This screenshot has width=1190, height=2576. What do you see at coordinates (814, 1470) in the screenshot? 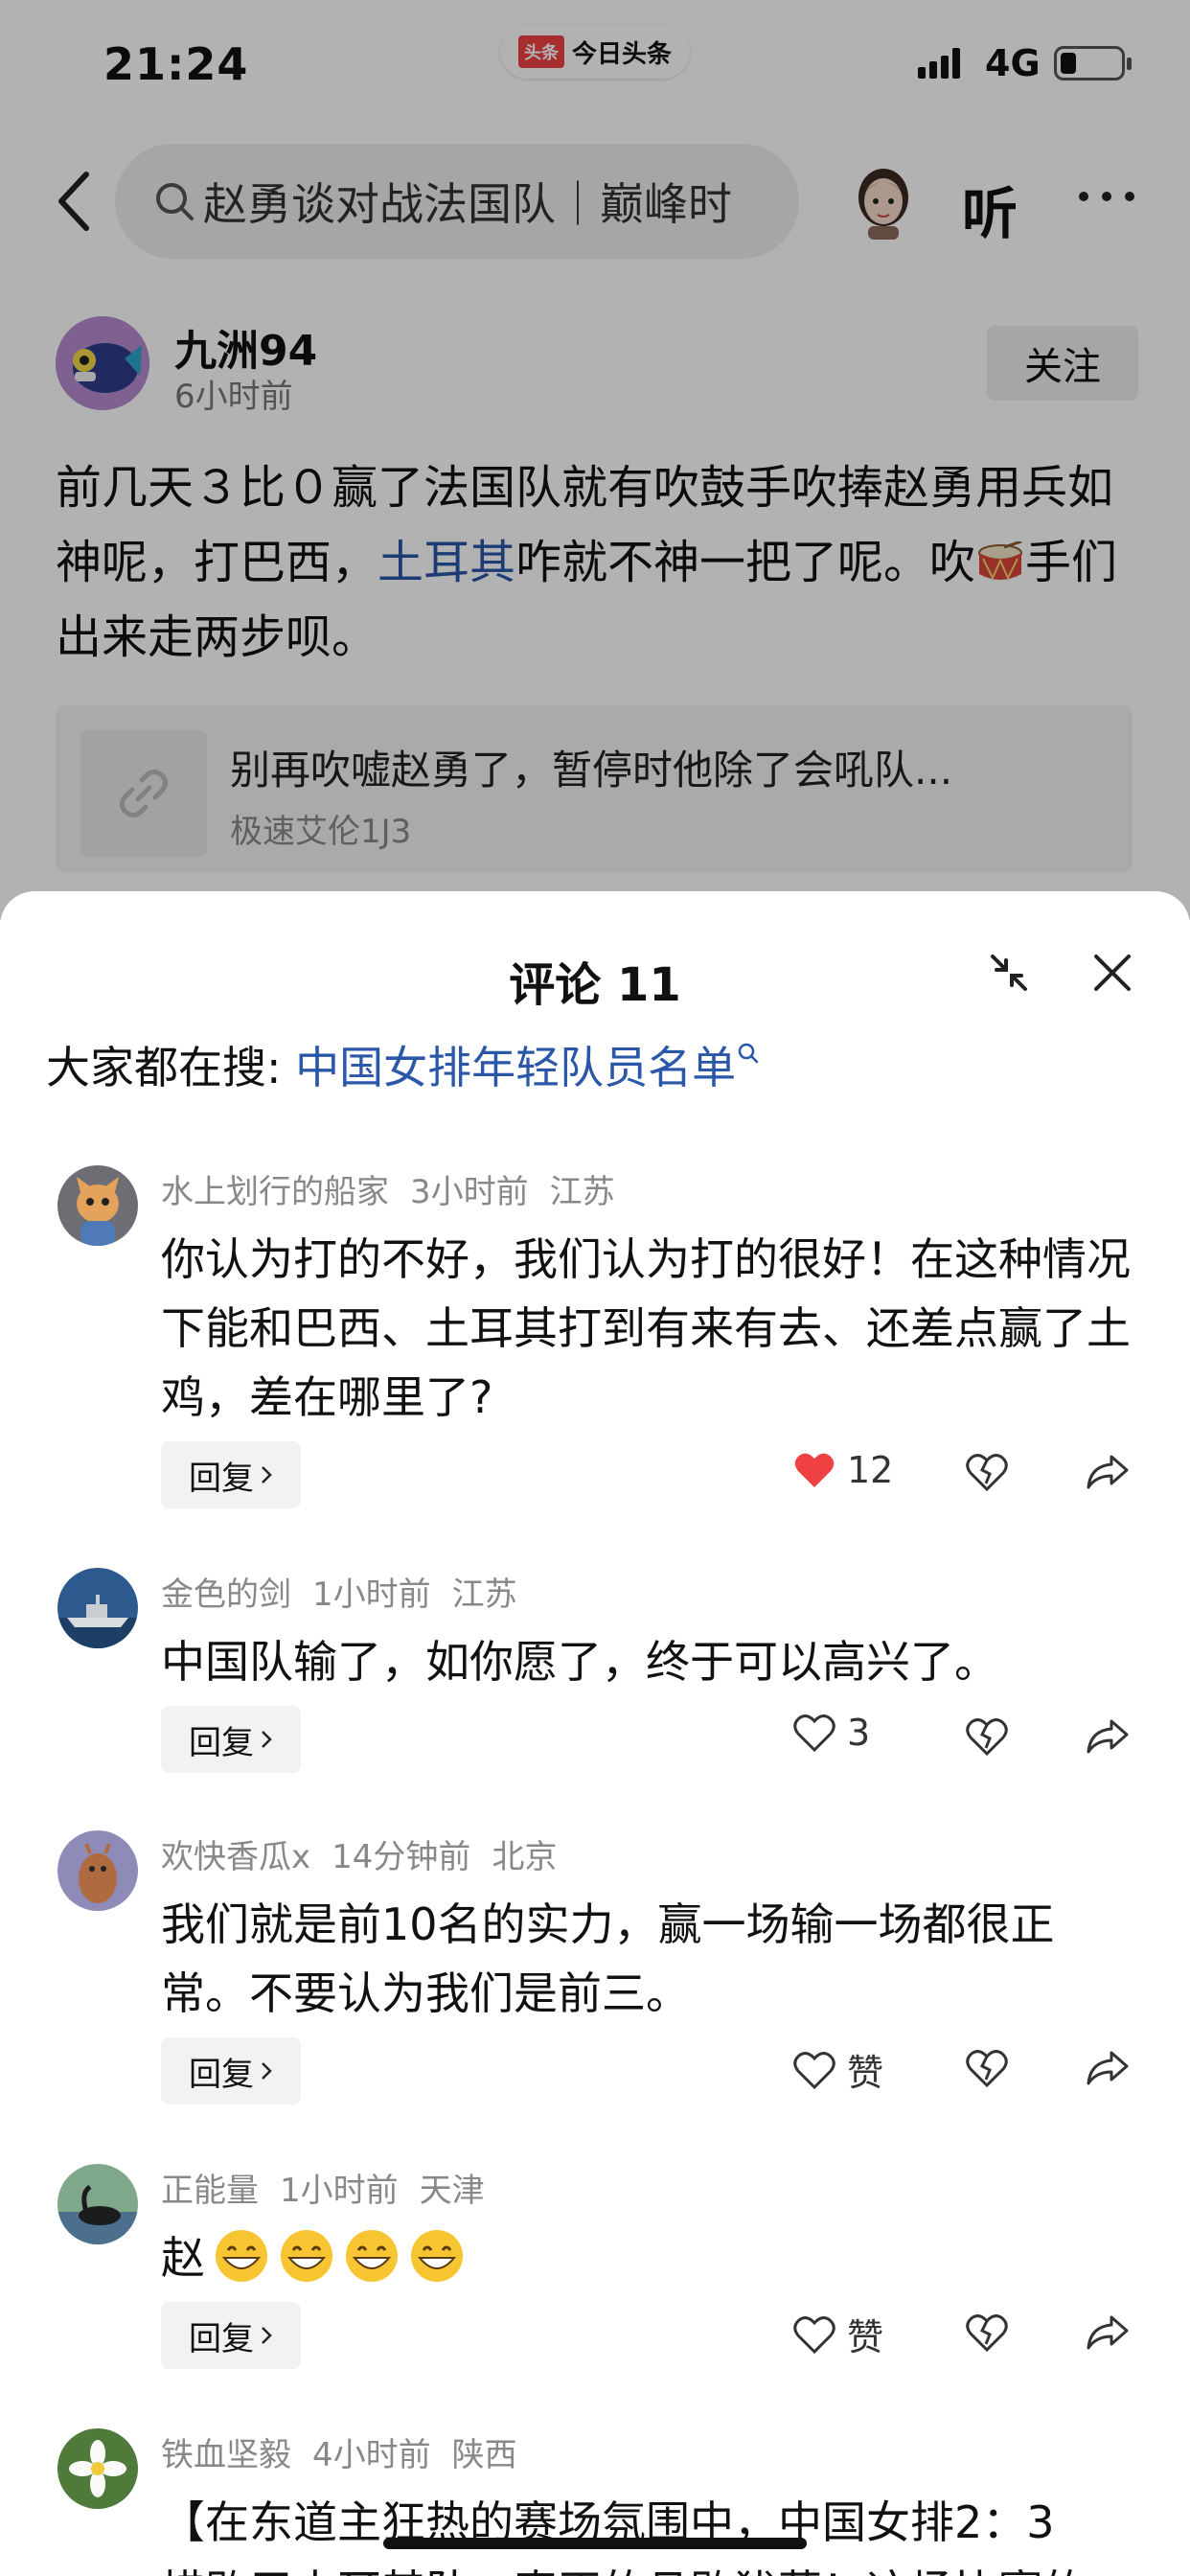
I see `heart-filled-icon` at bounding box center [814, 1470].